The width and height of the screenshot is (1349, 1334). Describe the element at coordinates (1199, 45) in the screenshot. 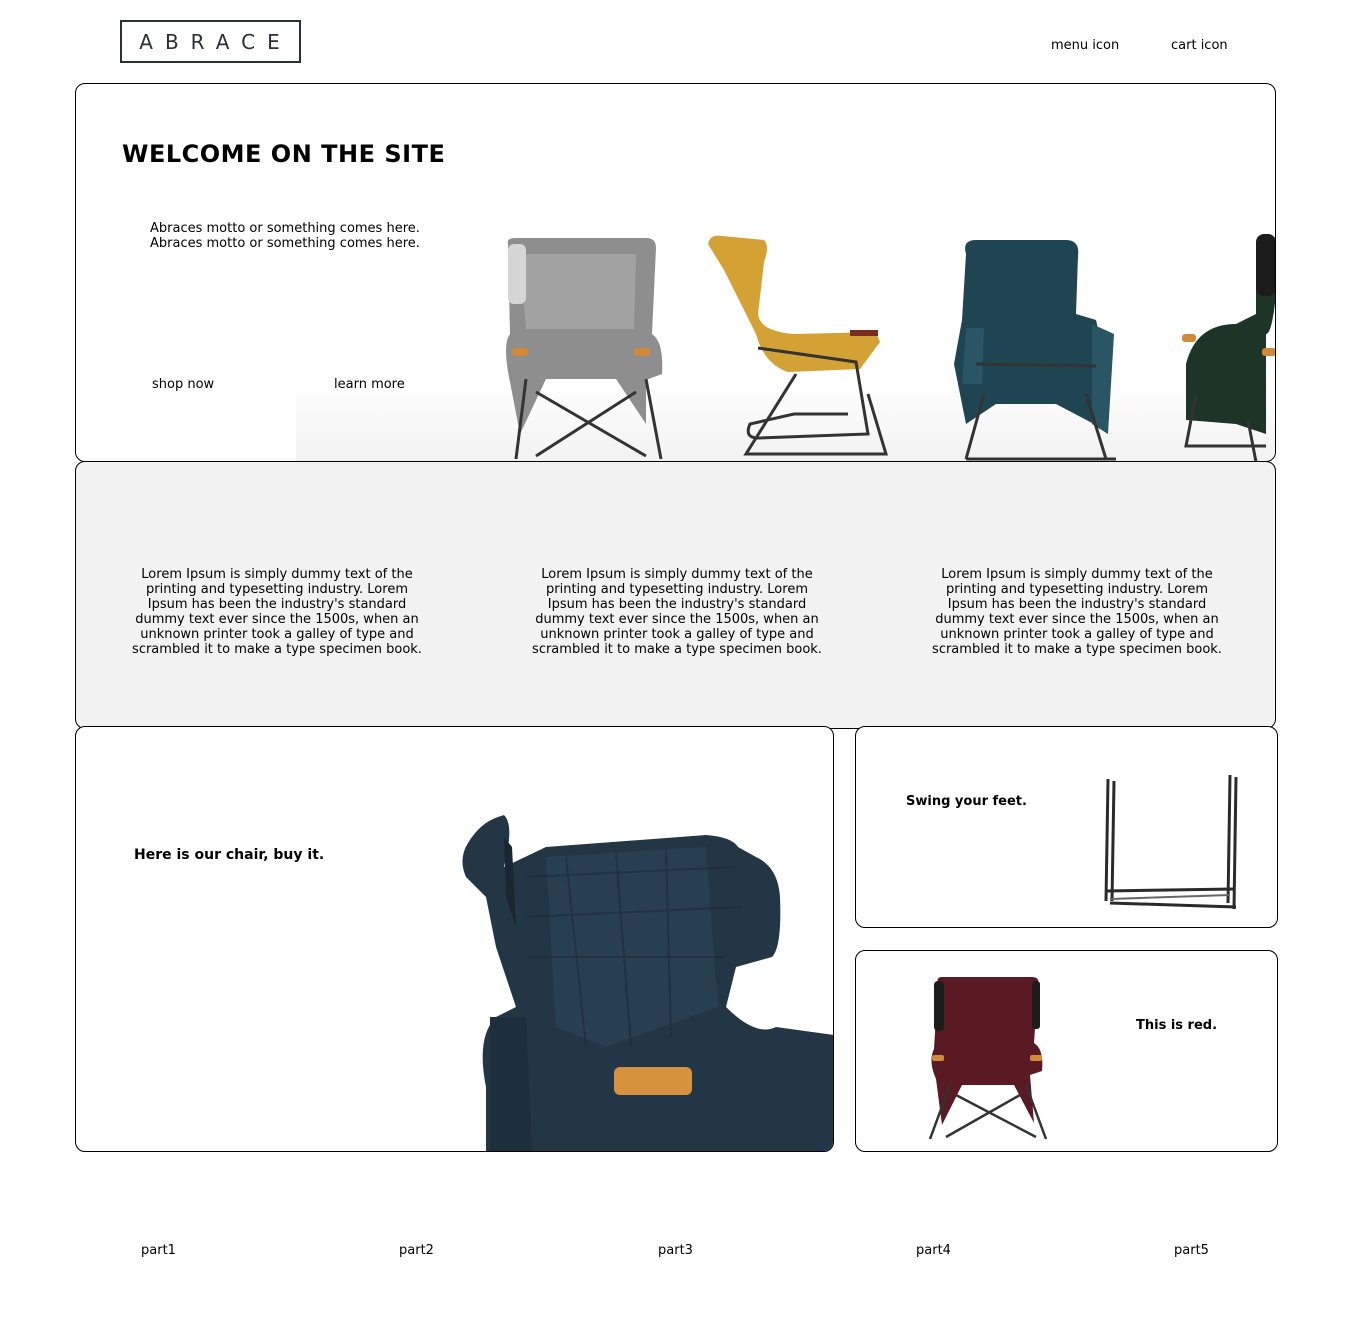

I see `cart-link: cart icon` at that location.